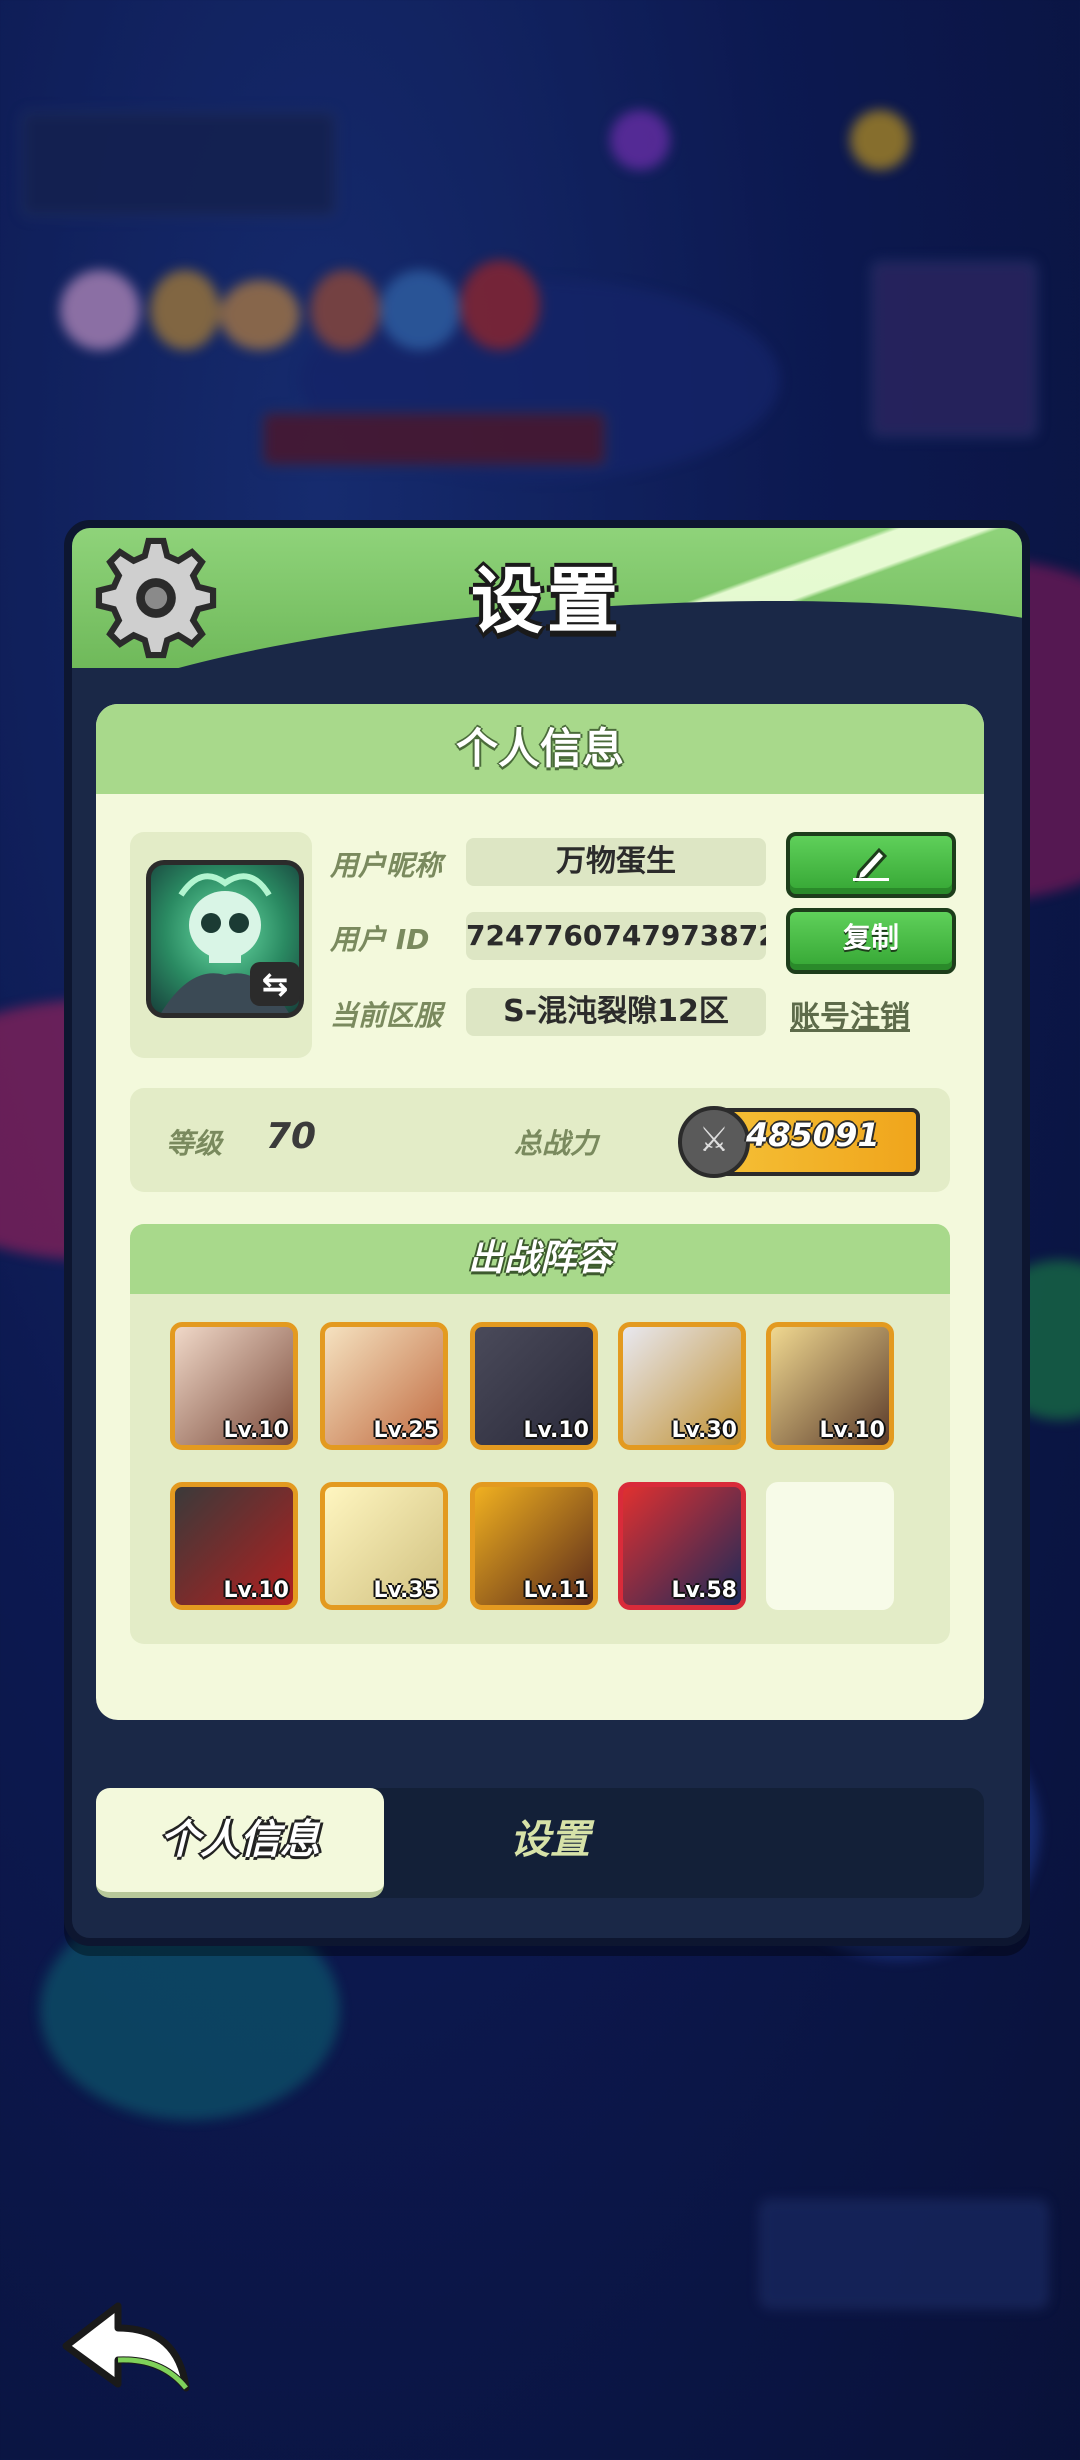 This screenshot has height=2460, width=1080. I want to click on hero-level: Lv.30, so click(704, 1430).